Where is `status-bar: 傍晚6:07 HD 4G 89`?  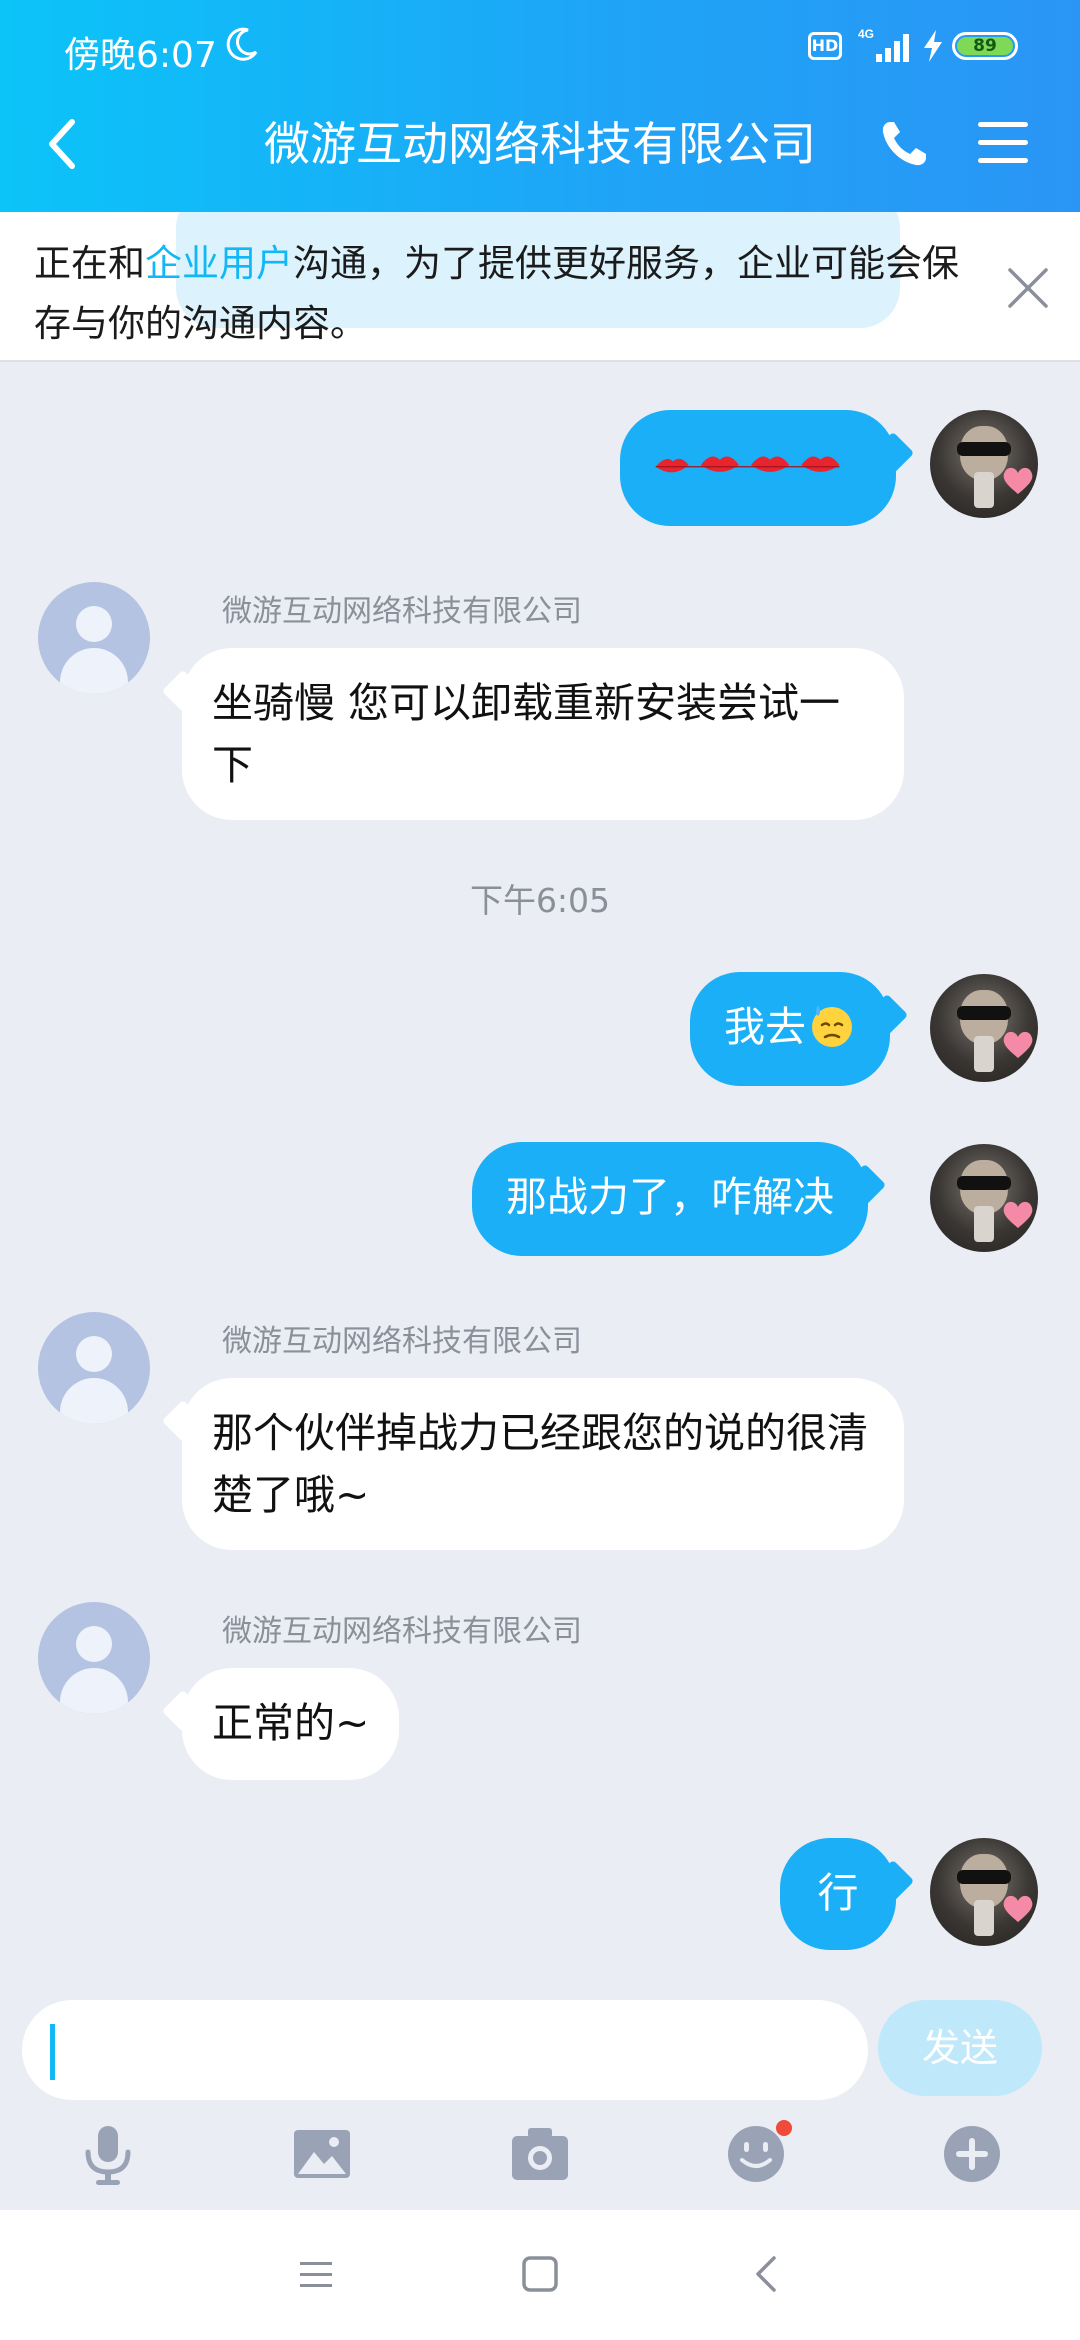
status-bar: 傍晚6:07 HD 4G 89 is located at coordinates (540, 48).